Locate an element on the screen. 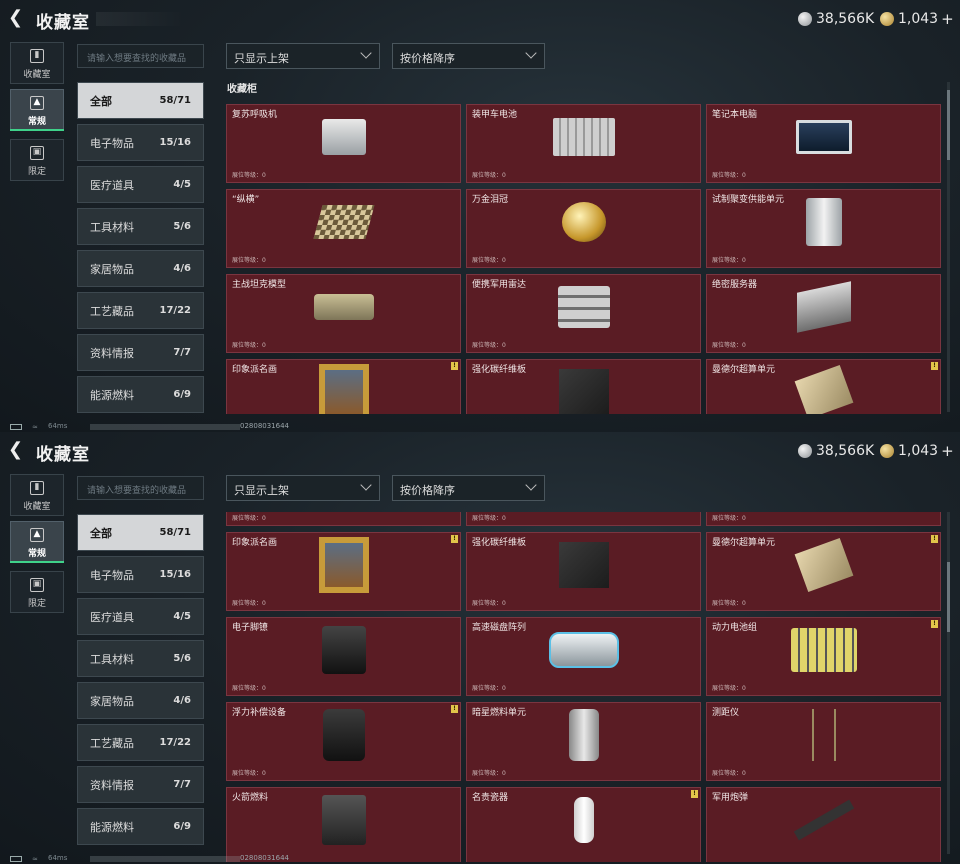 Image resolution: width=960 pixels, height=864 pixels. collection-item-card: “纵横” 展位等级：0 is located at coordinates (343, 228).